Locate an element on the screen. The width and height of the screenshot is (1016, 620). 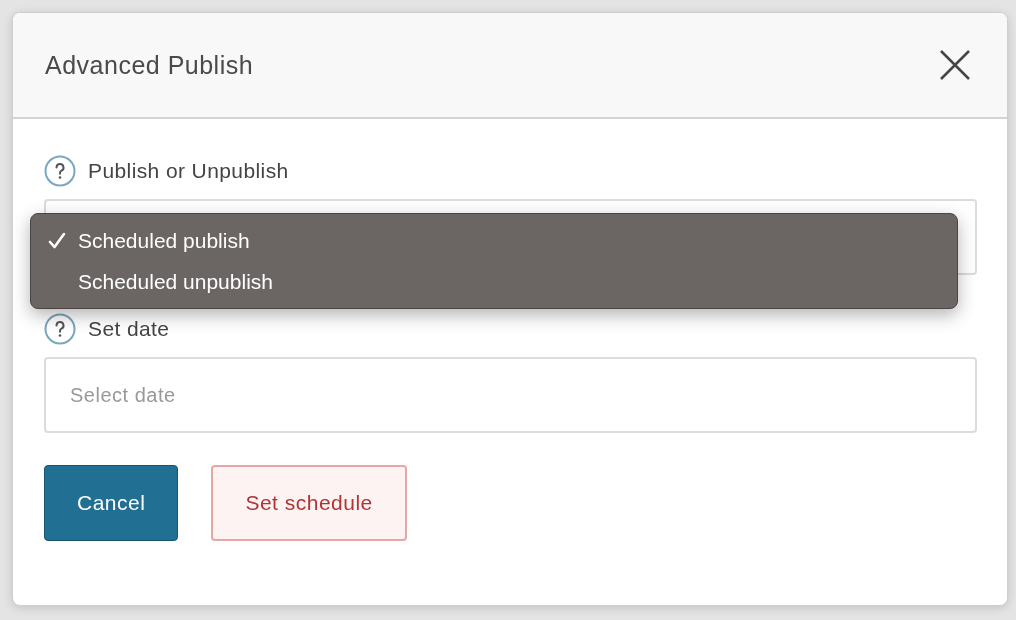
field-label: Publish or Unpublish is located at coordinates (188, 171).